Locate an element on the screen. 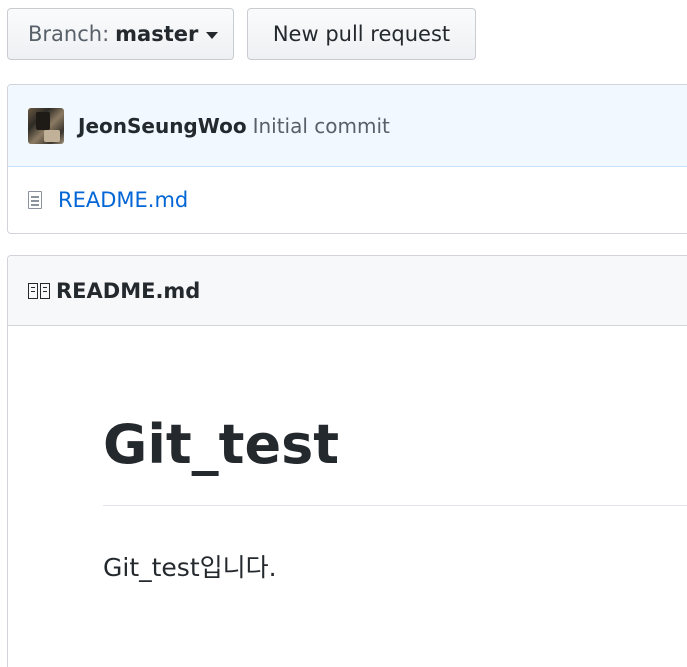  latest-commit-bar: JeonSeungWoo Initial commit is located at coordinates (347, 126).